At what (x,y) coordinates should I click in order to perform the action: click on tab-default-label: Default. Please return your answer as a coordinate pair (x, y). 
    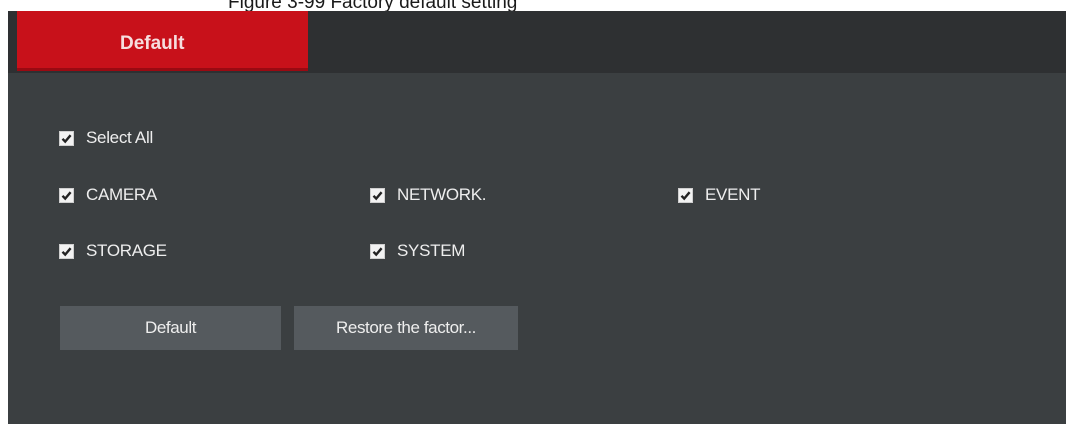
    Looking at the image, I should click on (152, 43).